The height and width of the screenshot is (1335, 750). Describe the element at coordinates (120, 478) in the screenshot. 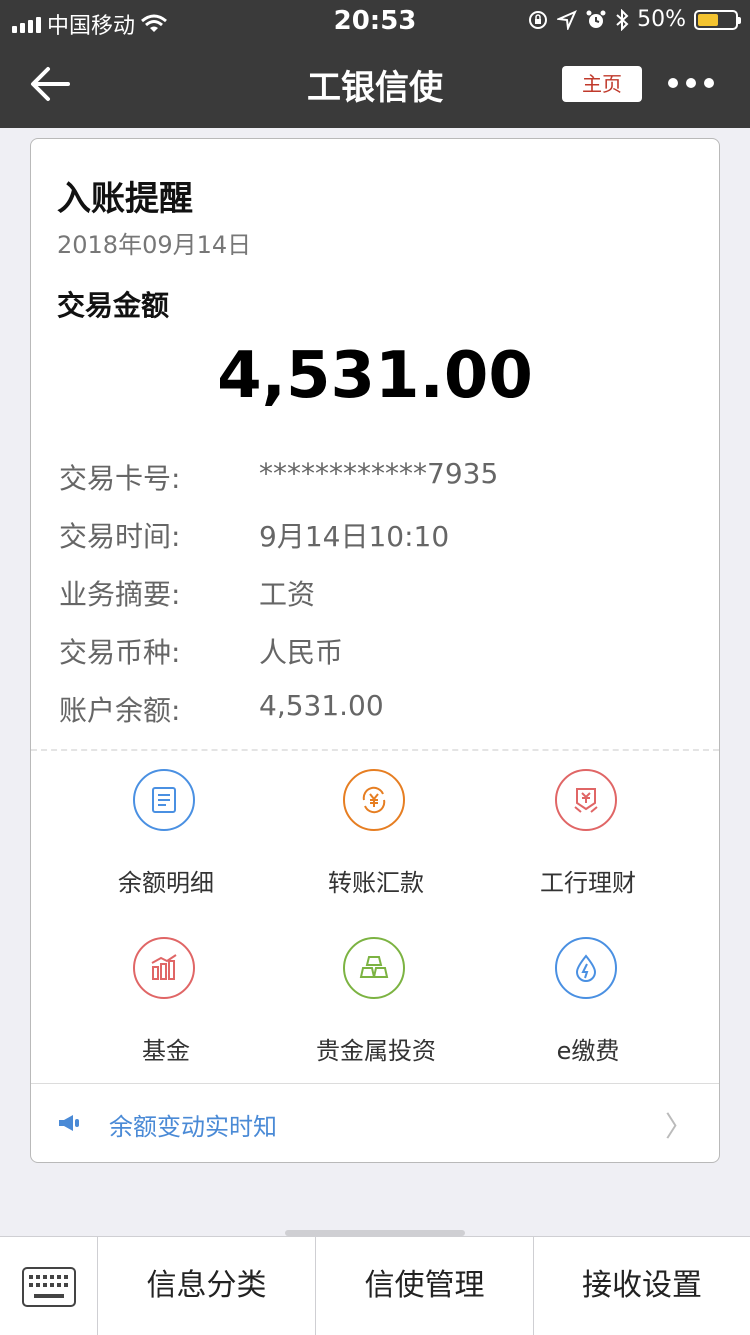

I see `detail-key: 交易卡号:` at that location.